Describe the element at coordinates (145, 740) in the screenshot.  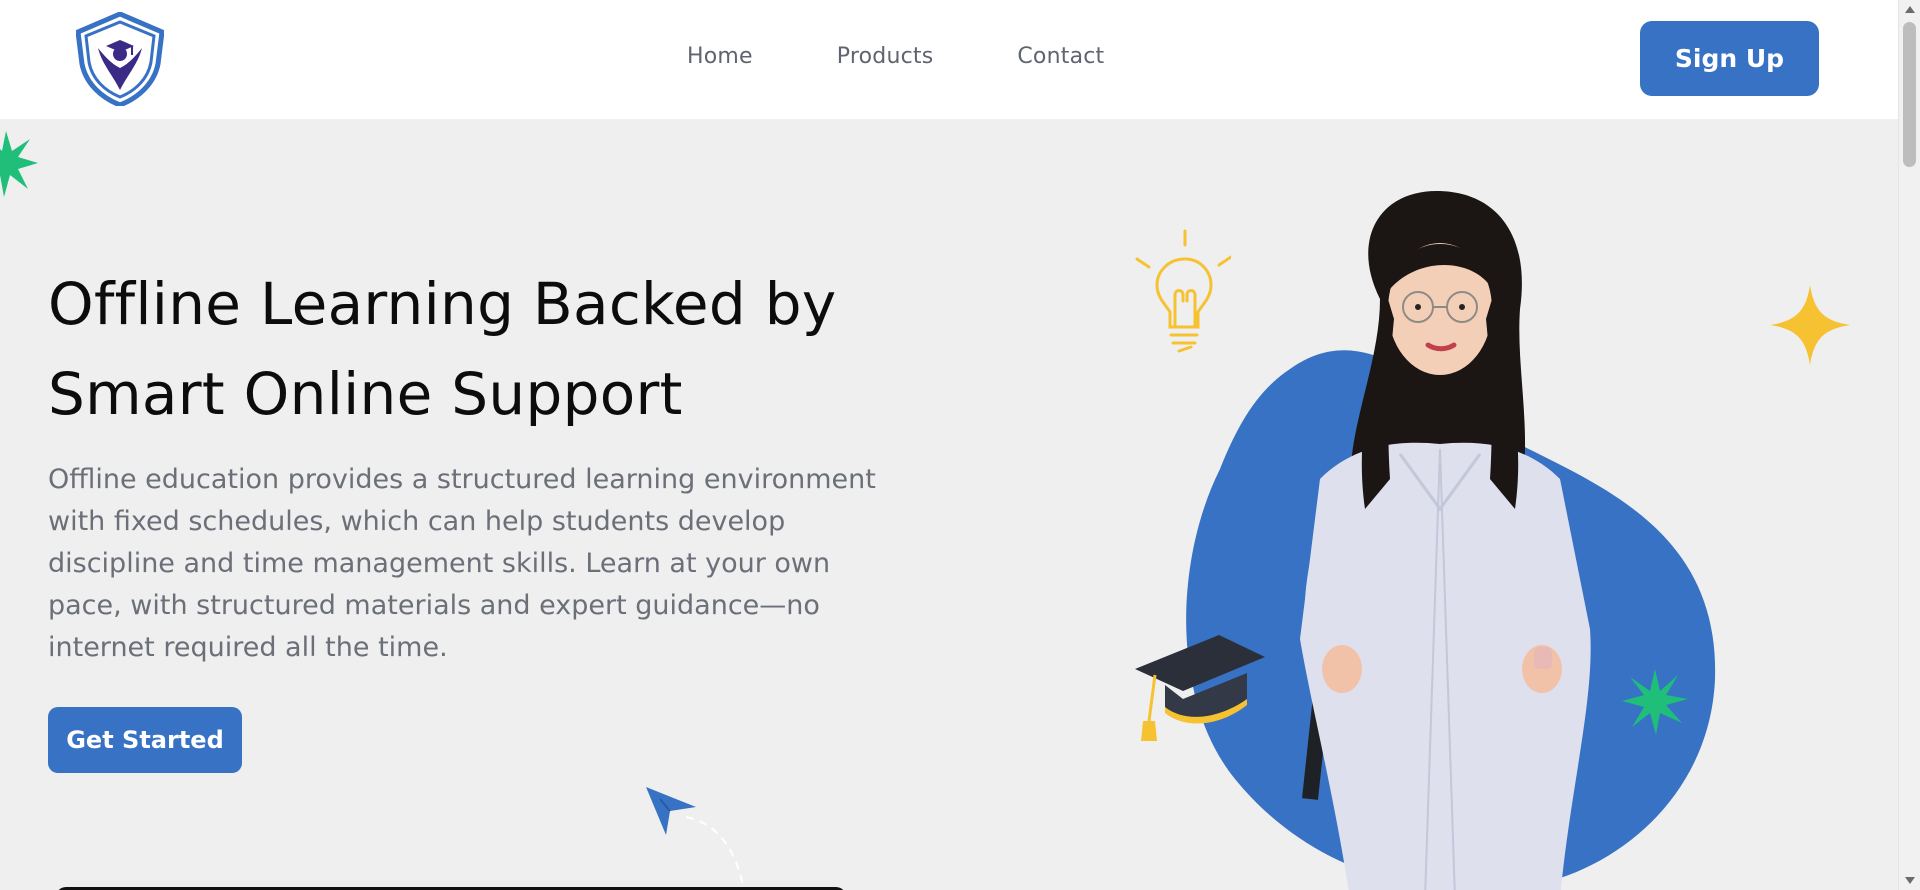
I see `get-started-button: Get Started` at that location.